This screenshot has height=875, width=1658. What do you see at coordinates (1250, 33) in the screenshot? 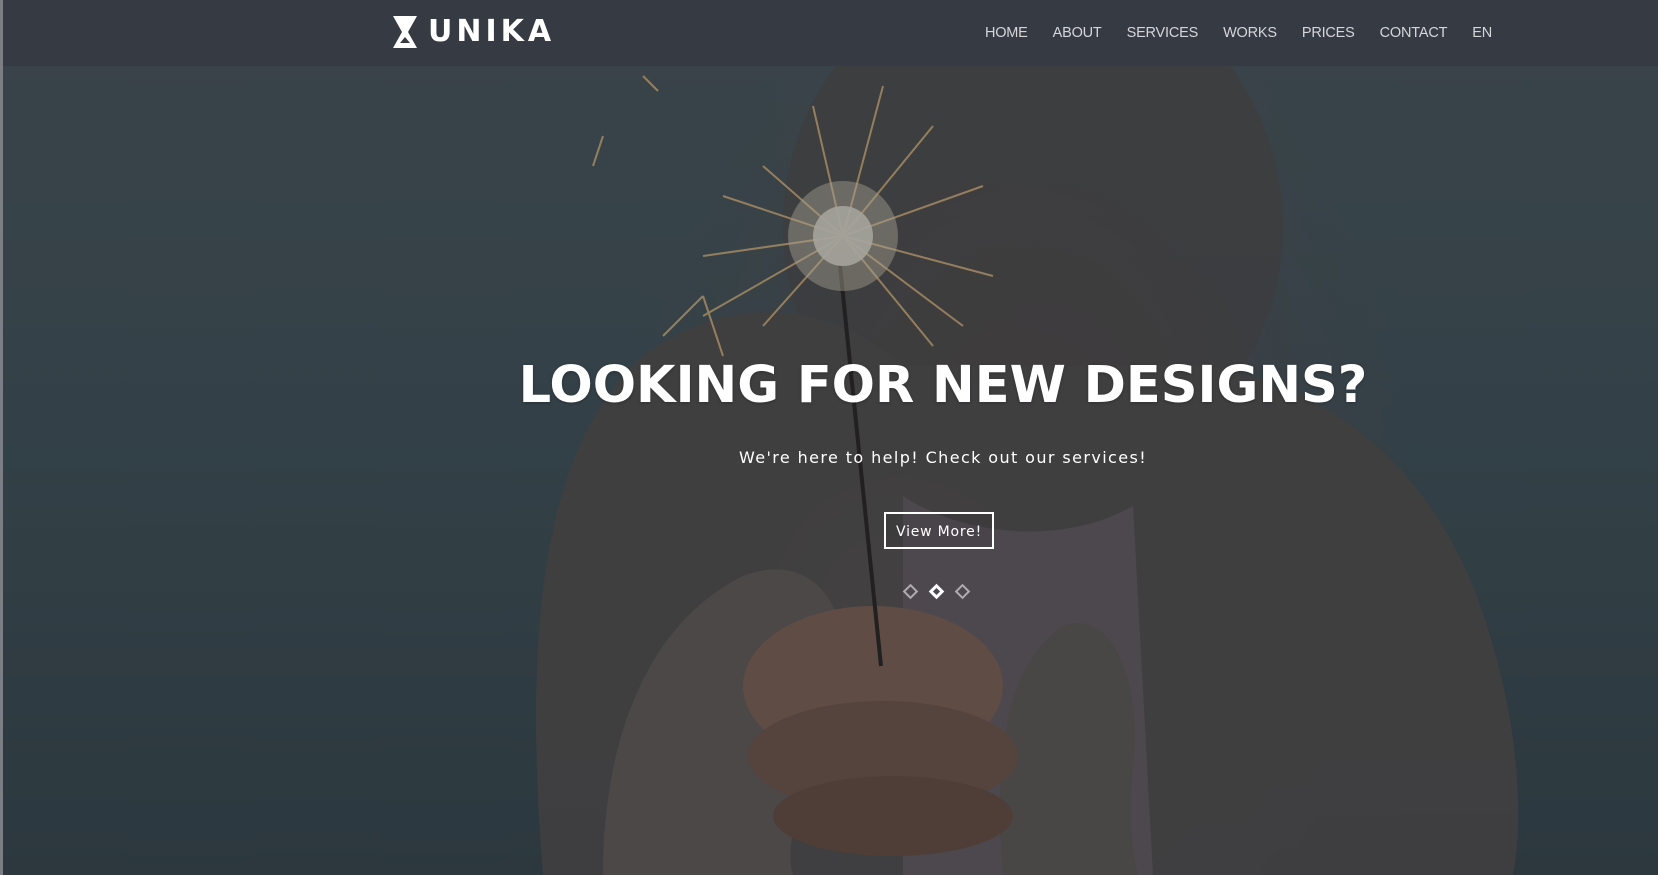
I see `nav-item-works: WORKS` at bounding box center [1250, 33].